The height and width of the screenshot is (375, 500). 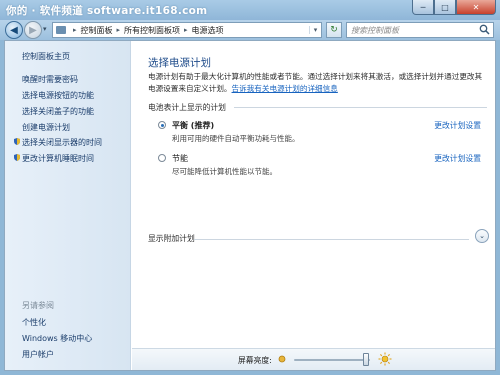 I want to click on see-also-user-accounts: 用户帐户, so click(x=38, y=354).